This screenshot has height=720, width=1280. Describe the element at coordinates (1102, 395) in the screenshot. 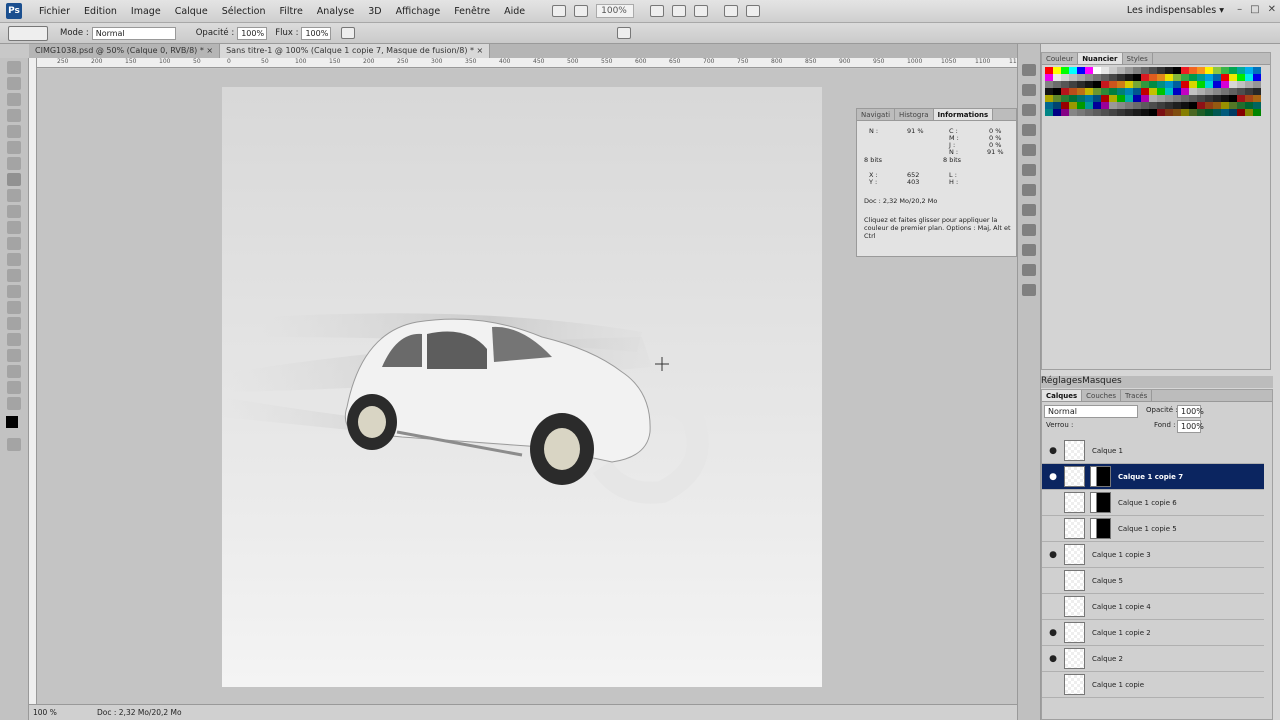

I see `panel-tab: Couches` at that location.